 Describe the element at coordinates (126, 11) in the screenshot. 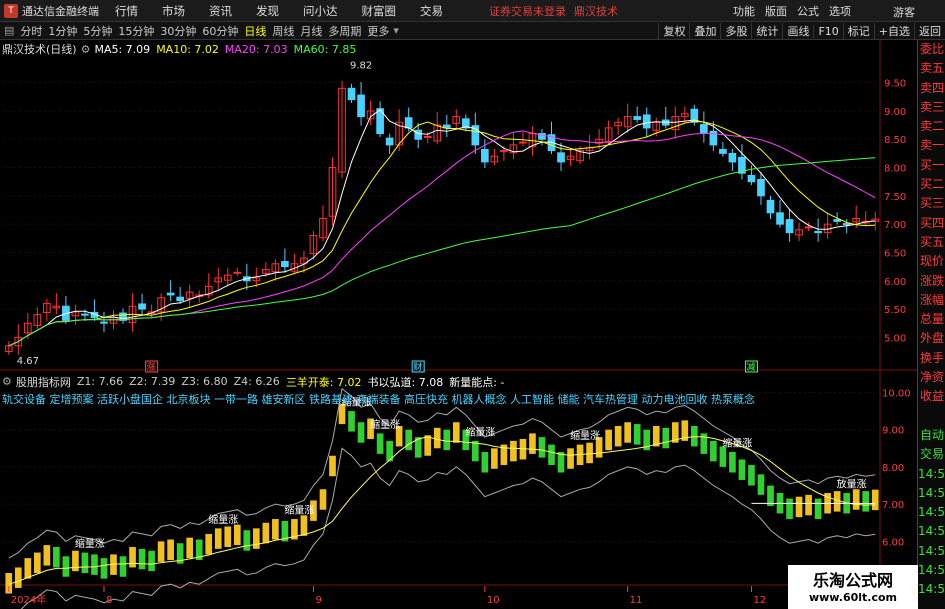

I see `menu-quotes: 行情` at that location.